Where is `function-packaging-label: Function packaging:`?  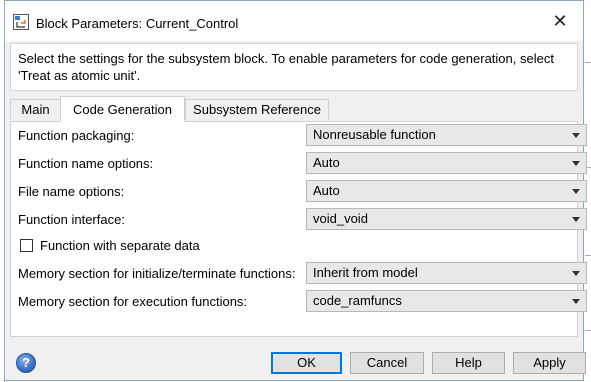
function-packaging-label: Function packaging: is located at coordinates (76, 135).